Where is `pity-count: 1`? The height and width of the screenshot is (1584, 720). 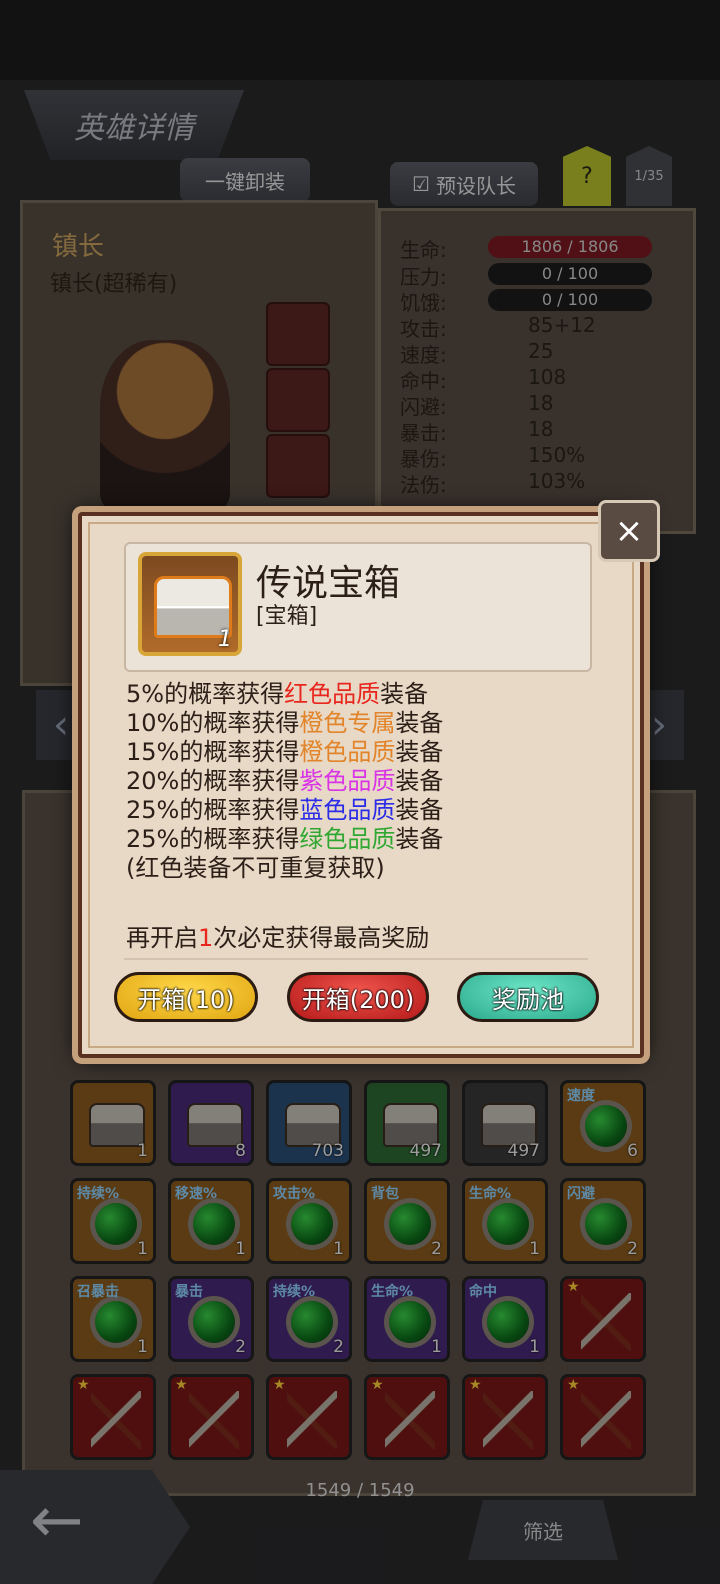 pity-count: 1 is located at coordinates (206, 938).